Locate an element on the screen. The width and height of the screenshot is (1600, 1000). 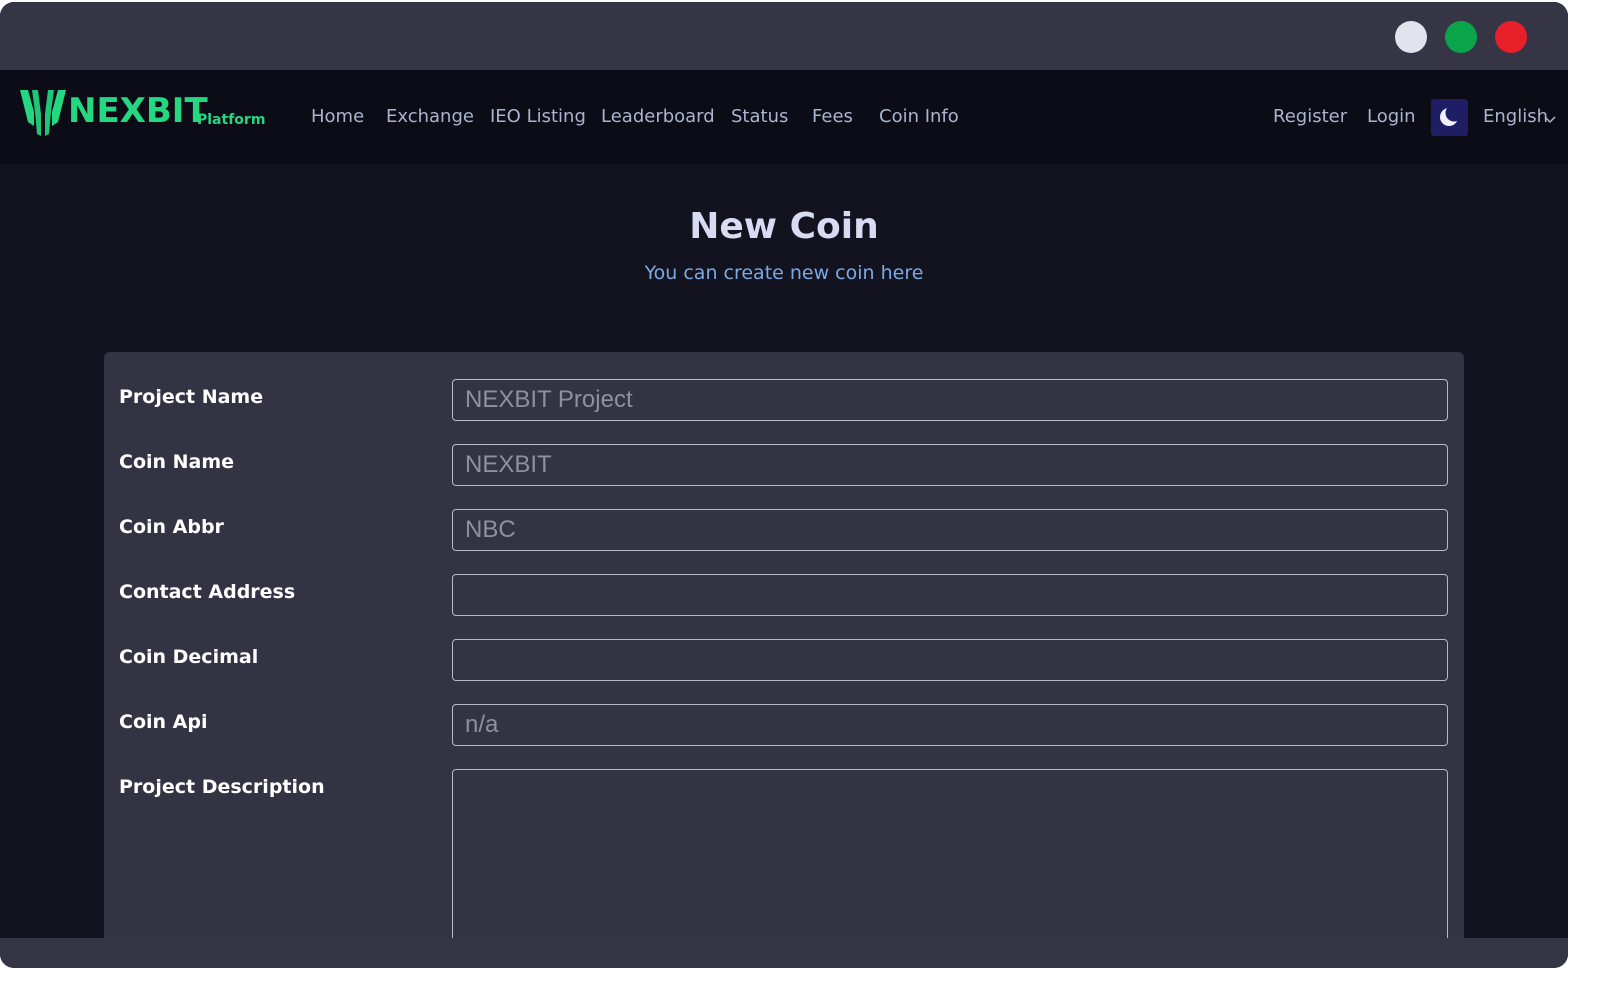
coin-name-input is located at coordinates (950, 465).